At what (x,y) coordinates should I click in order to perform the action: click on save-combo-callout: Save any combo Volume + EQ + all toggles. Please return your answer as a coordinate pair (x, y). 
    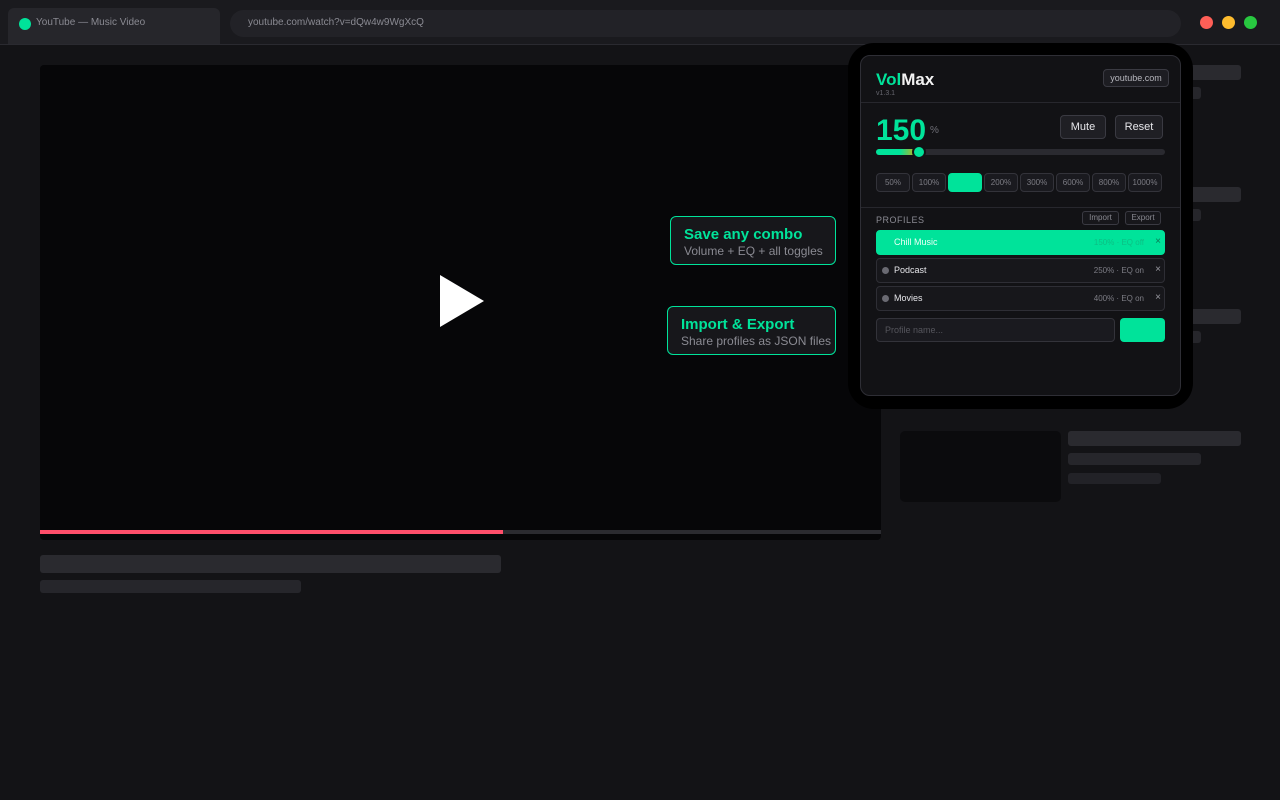
    Looking at the image, I should click on (753, 240).